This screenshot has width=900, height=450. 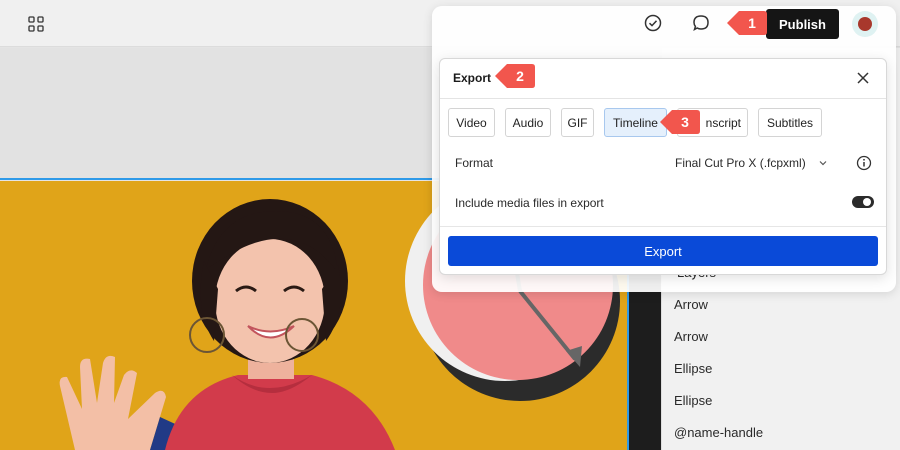 What do you see at coordinates (471, 122) in the screenshot?
I see `tab-video: Video` at bounding box center [471, 122].